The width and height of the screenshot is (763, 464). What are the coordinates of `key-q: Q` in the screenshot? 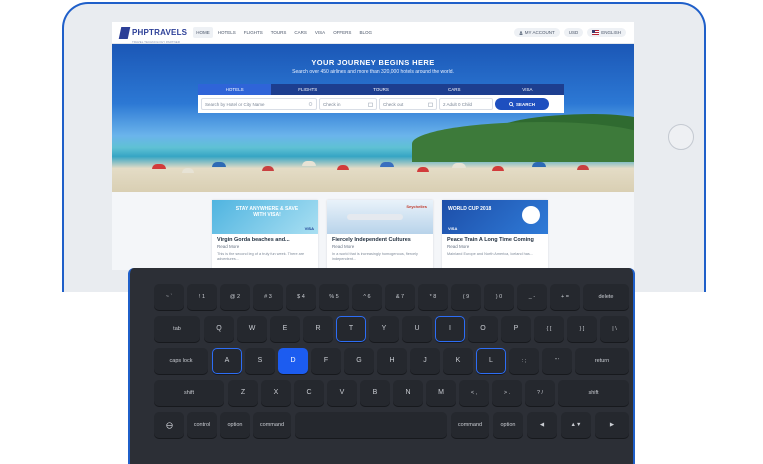 It's located at (219, 329).